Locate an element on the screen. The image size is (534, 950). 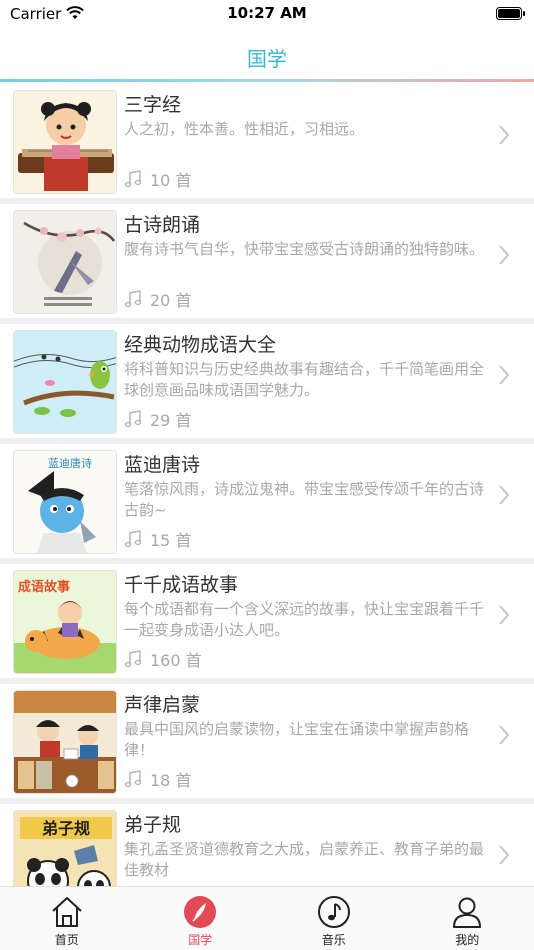
tab-guoxue: 国学 is located at coordinates (201, 918).